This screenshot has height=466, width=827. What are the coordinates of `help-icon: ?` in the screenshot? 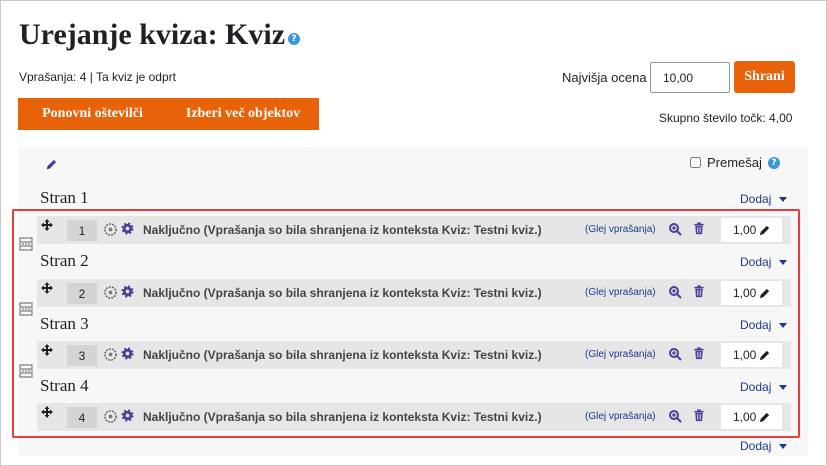 It's located at (294, 39).